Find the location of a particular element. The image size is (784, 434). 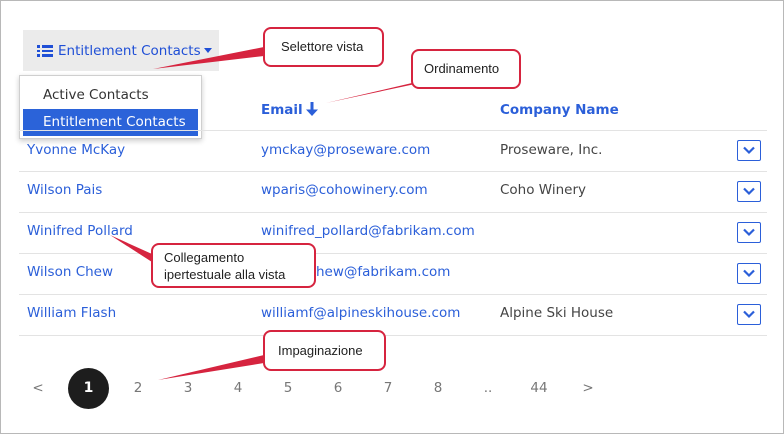

callout-view-selector: Selettore vista is located at coordinates (323, 47).